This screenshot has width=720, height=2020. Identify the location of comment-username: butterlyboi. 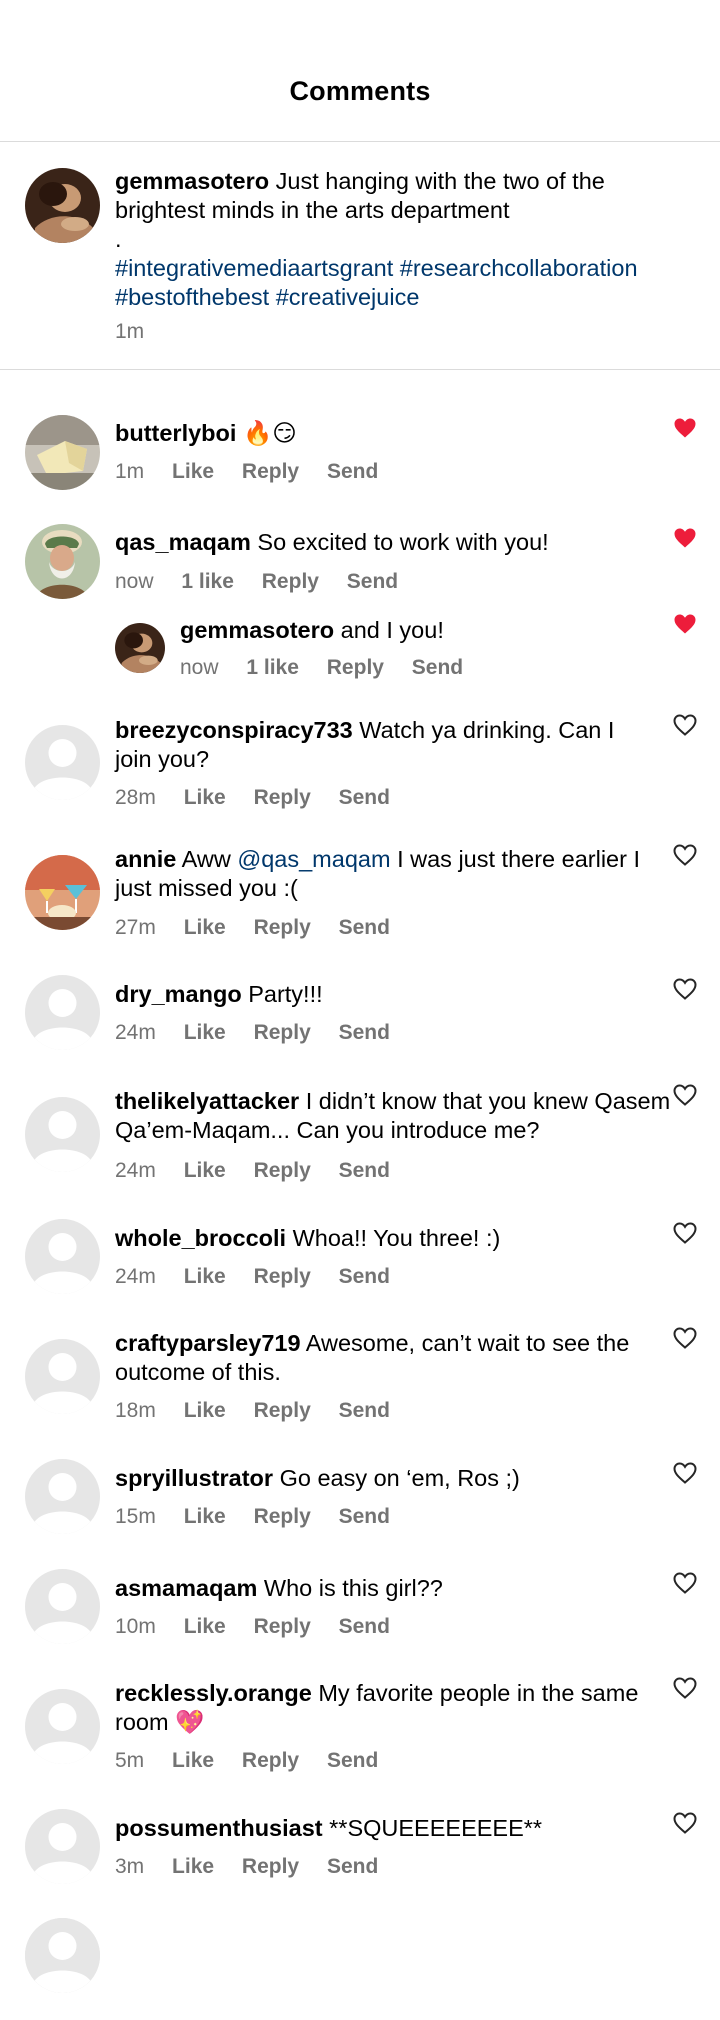
(175, 433).